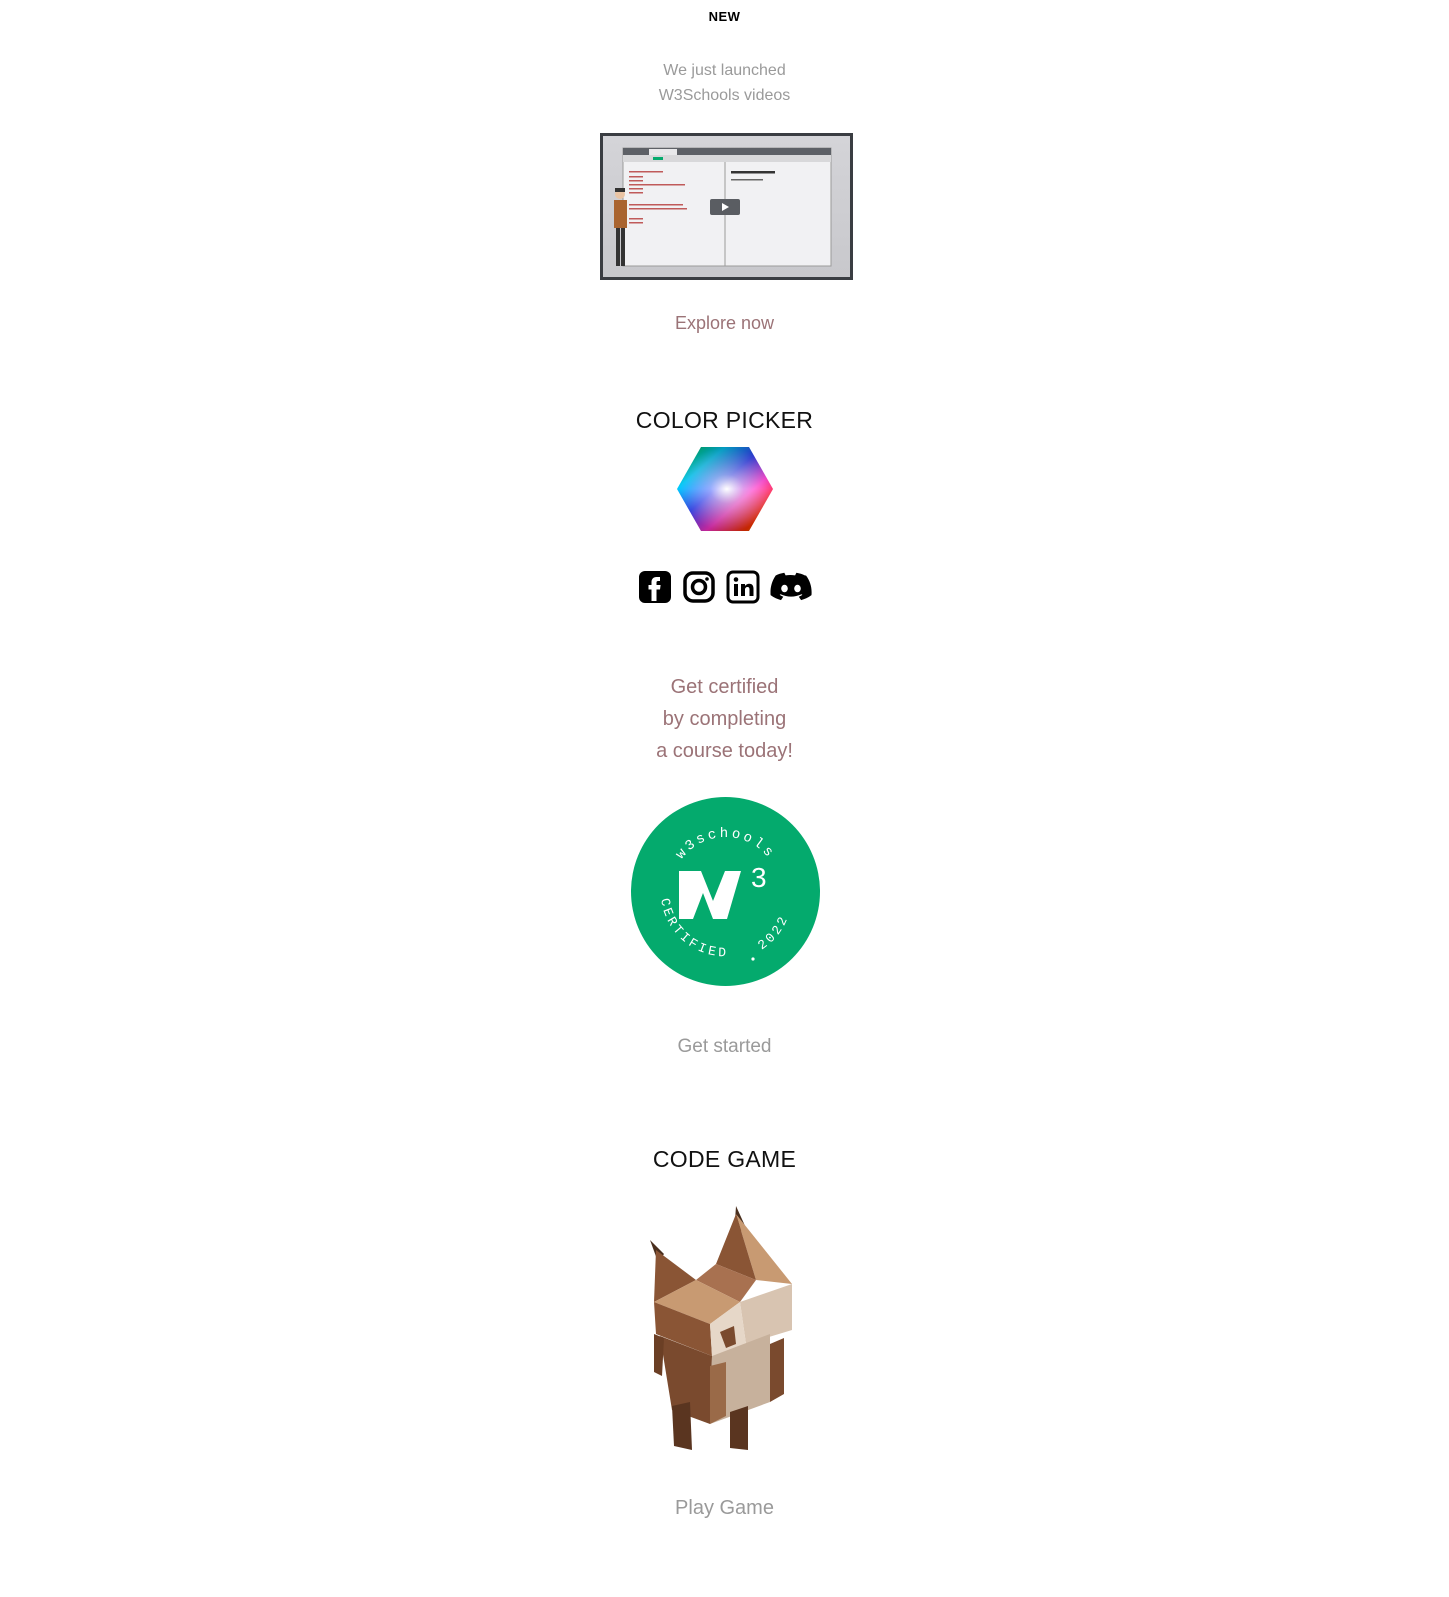 This screenshot has height=1597, width=1449. What do you see at coordinates (725, 891) in the screenshot?
I see `w3schools-certified-badge: w3schools CERTIFIED 2022 3` at bounding box center [725, 891].